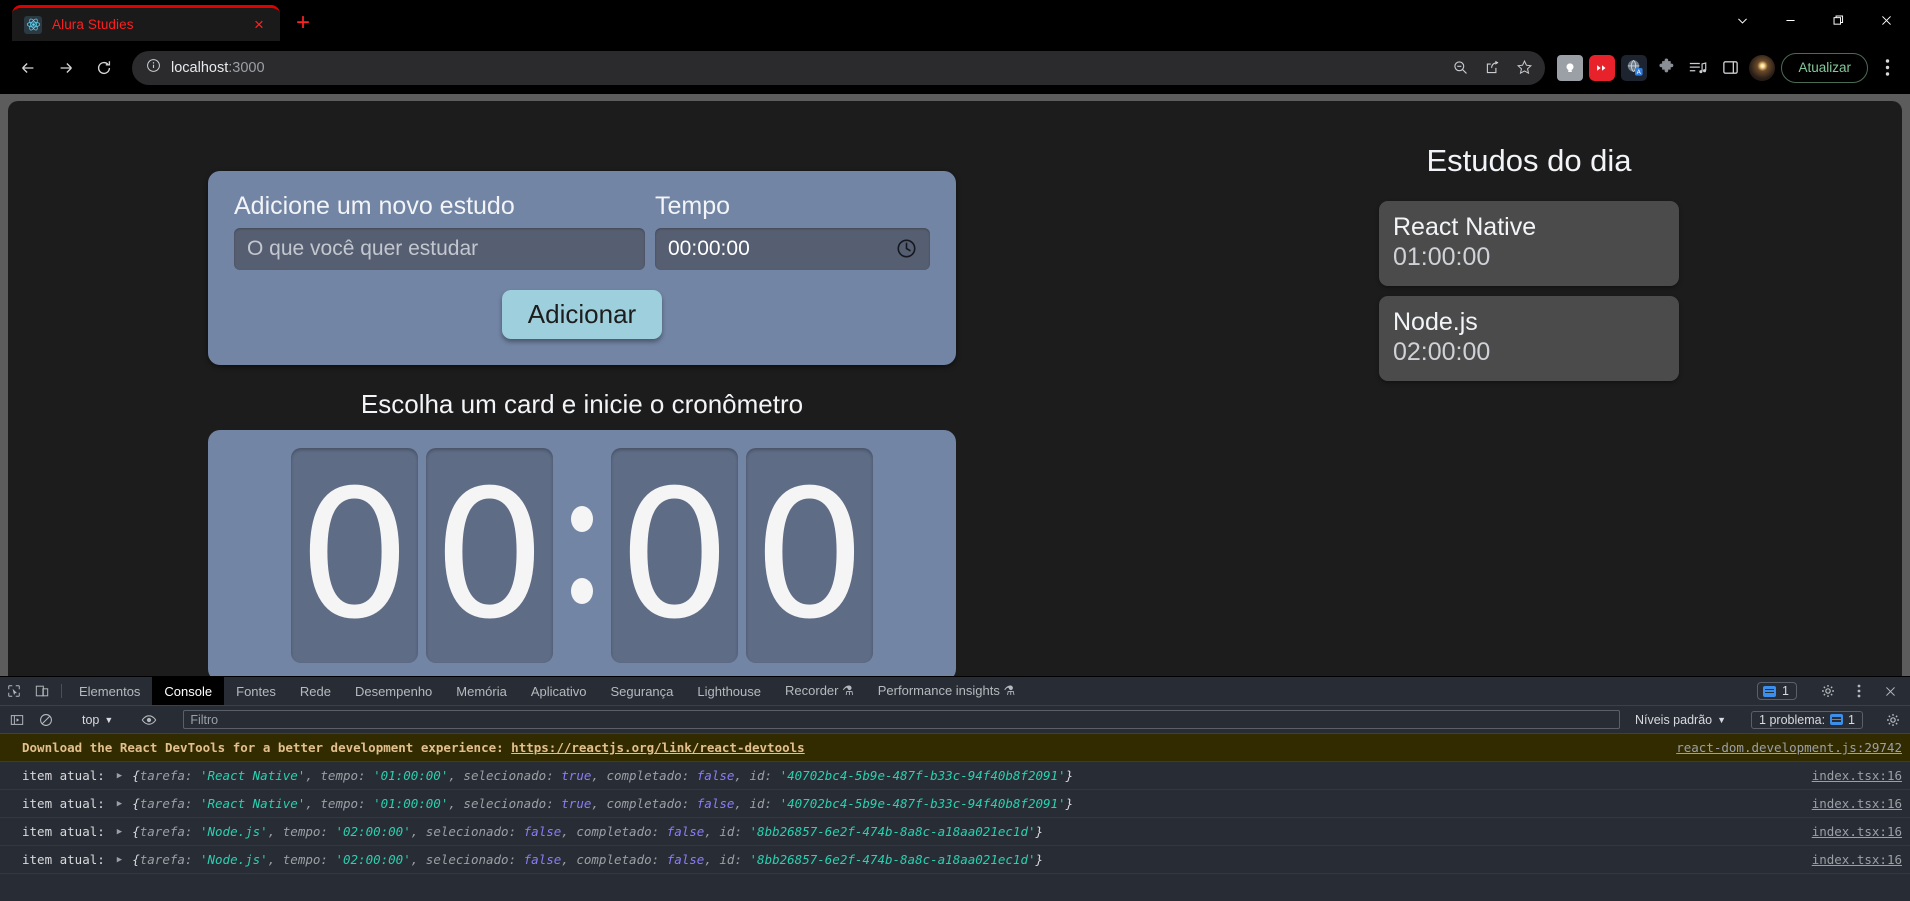 The height and width of the screenshot is (901, 1910). I want to click on task-input: O que você quer estudar, so click(439, 248).